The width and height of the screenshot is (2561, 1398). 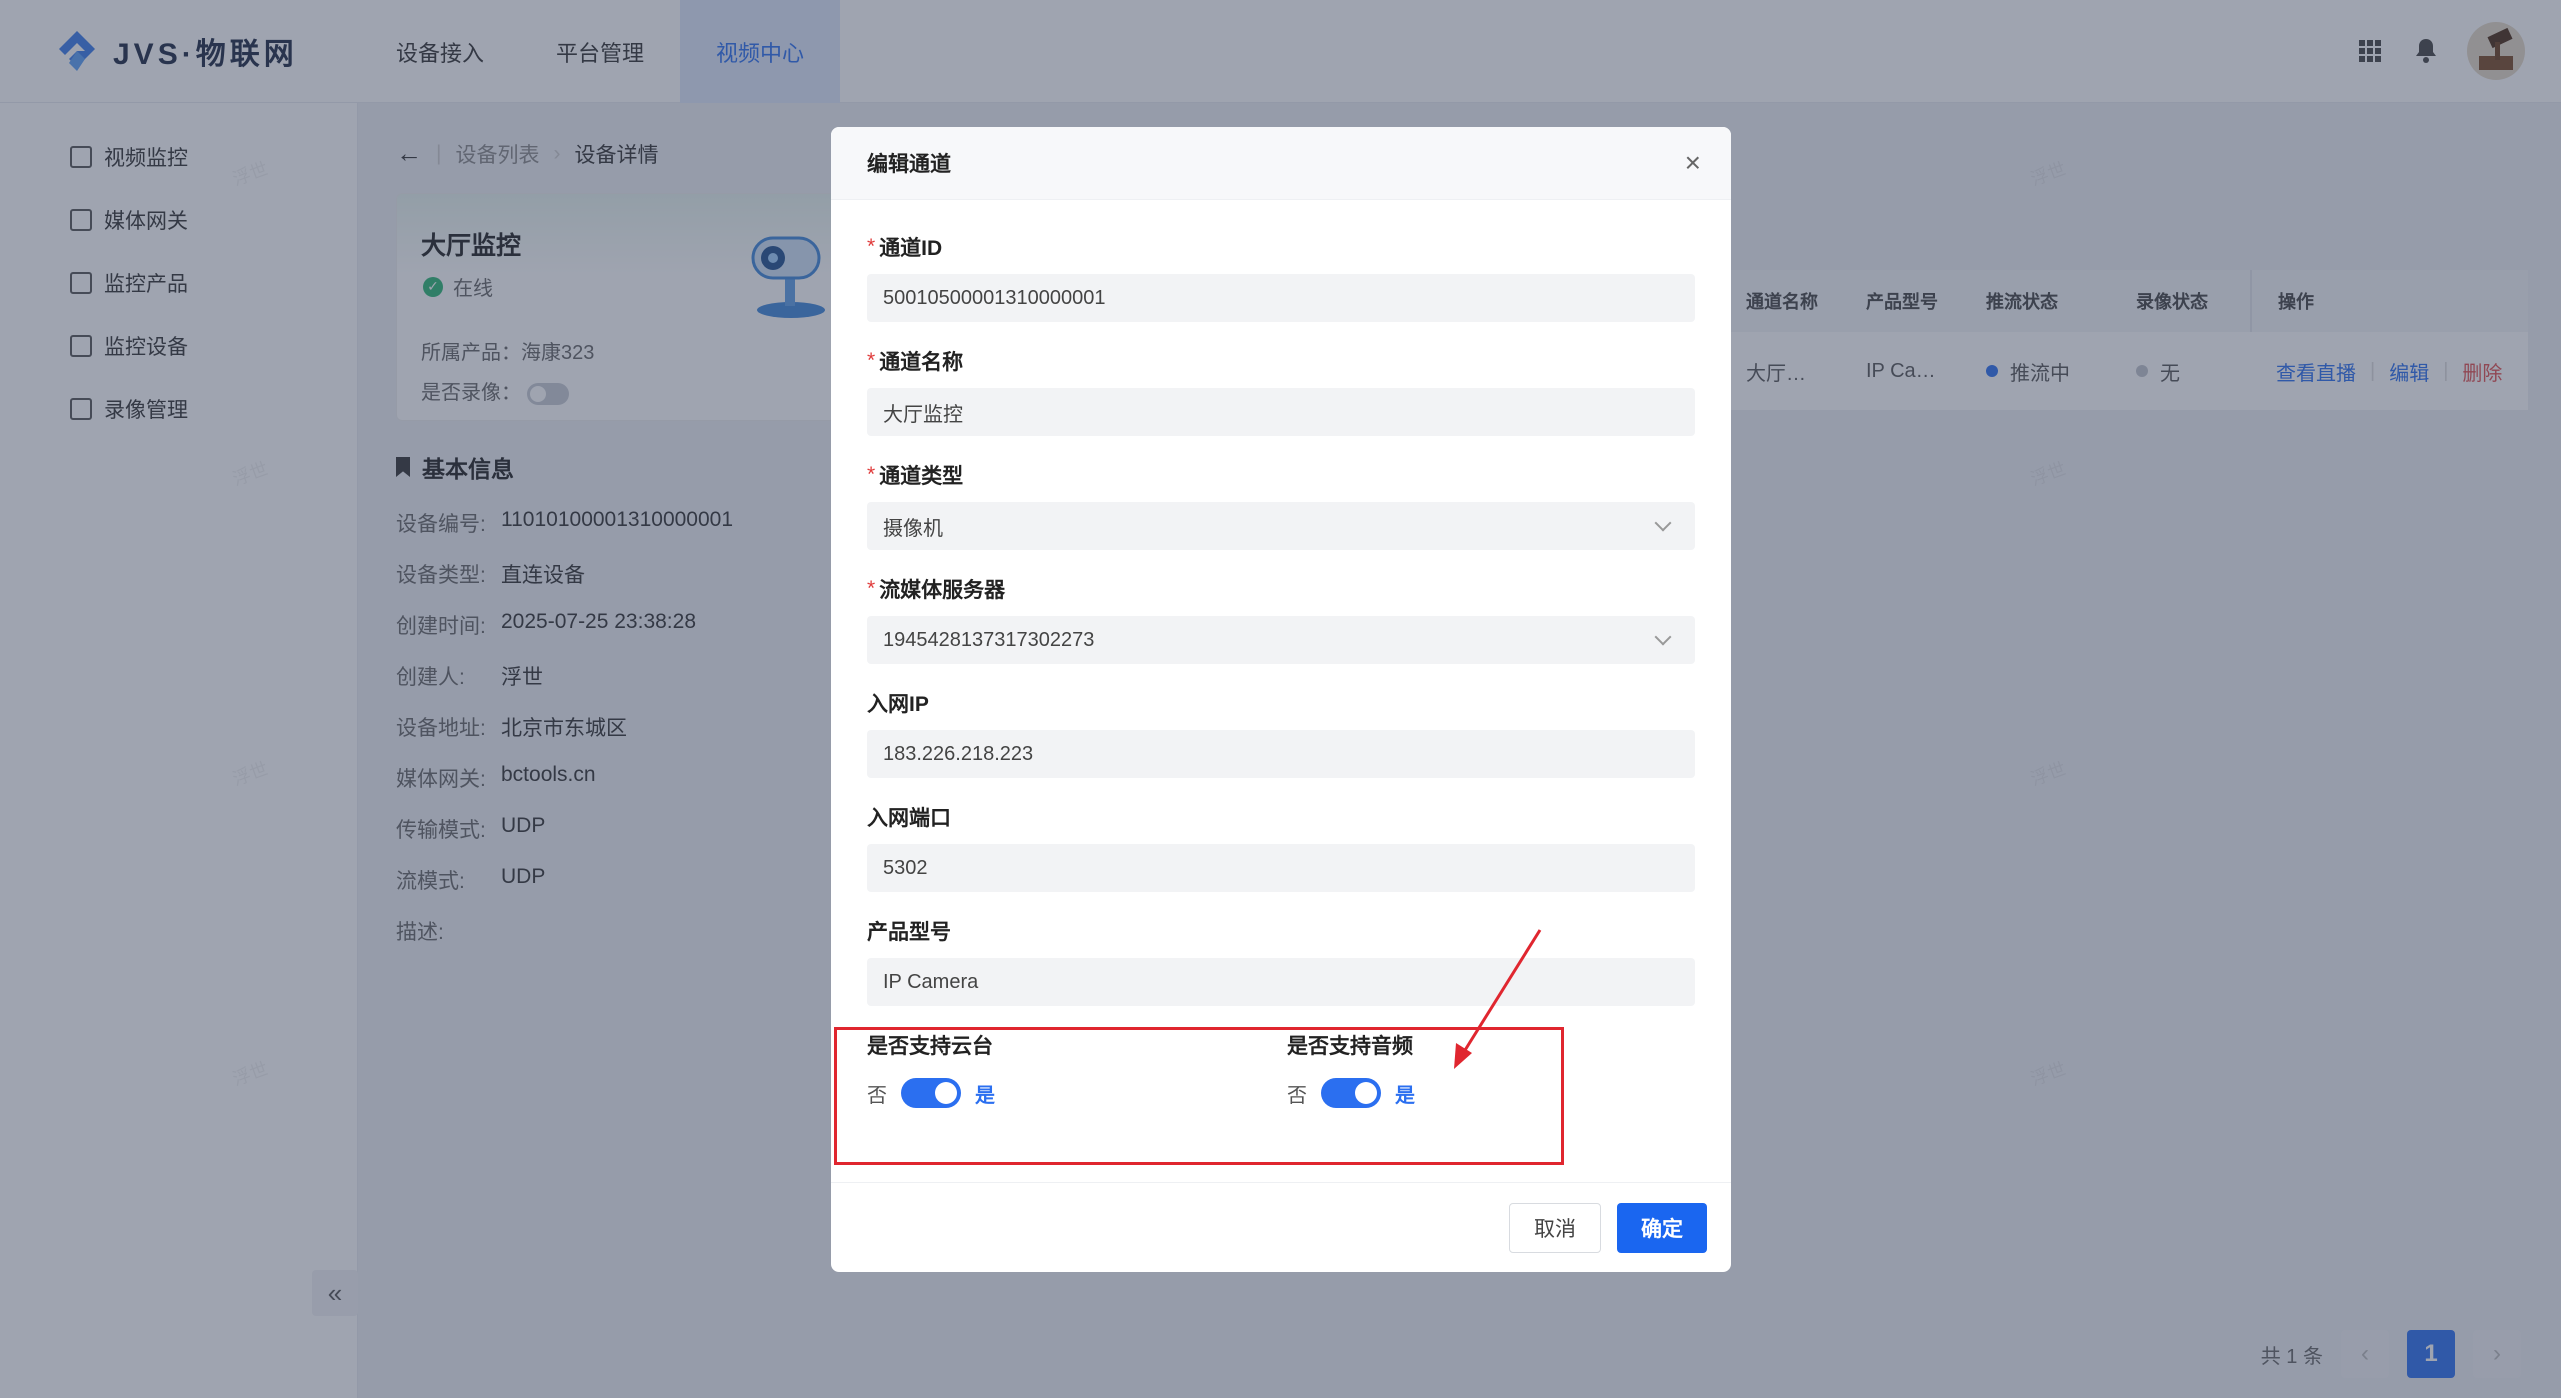 I want to click on channel-name-input: 大厅监控, so click(x=1281, y=412).